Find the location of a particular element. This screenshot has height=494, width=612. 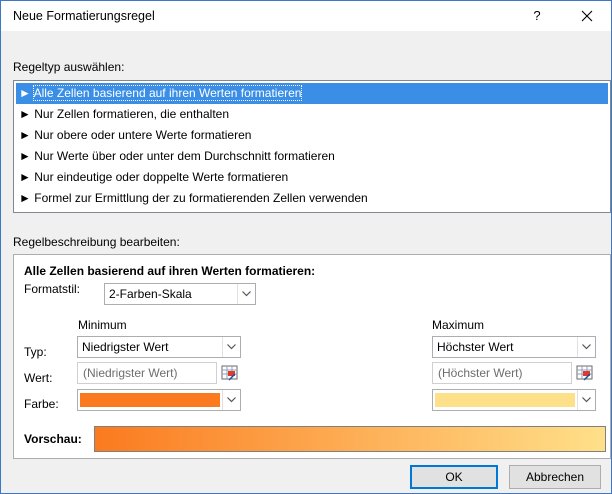

min-type-dropdown: Niedrigster Wert is located at coordinates (159, 347).